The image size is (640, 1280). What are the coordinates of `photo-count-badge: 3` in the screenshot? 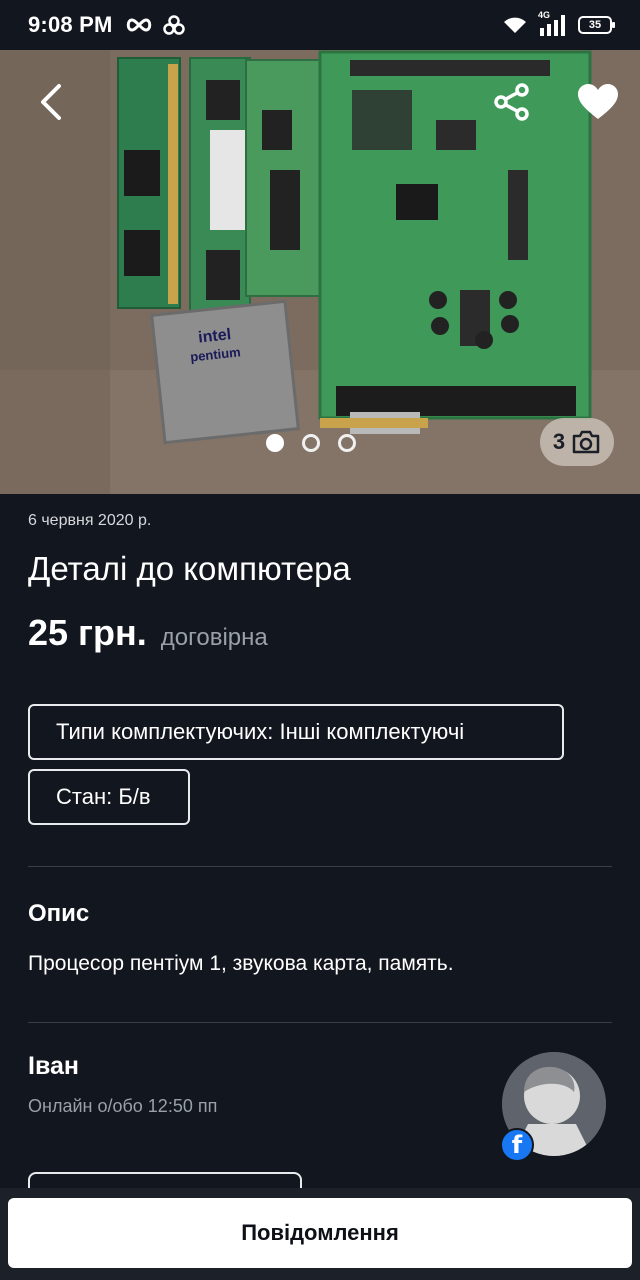 It's located at (577, 442).